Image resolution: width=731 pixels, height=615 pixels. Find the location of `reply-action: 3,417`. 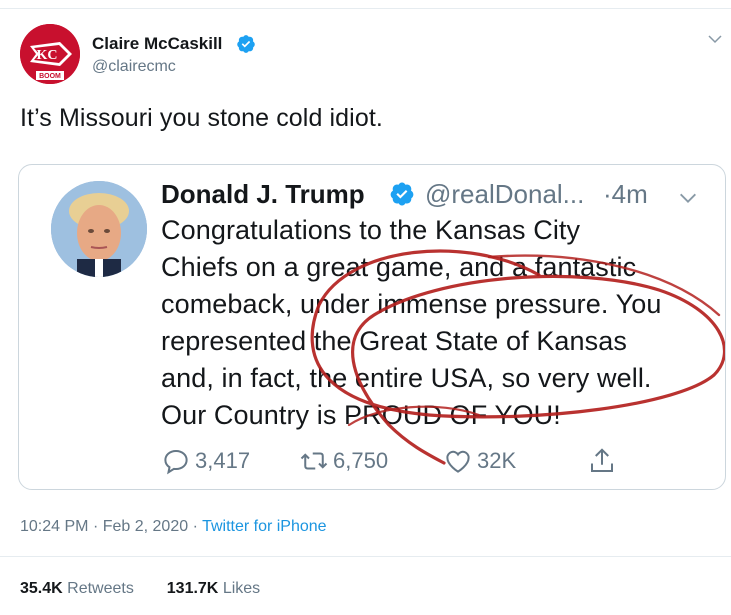

reply-action: 3,417 is located at coordinates (205, 461).